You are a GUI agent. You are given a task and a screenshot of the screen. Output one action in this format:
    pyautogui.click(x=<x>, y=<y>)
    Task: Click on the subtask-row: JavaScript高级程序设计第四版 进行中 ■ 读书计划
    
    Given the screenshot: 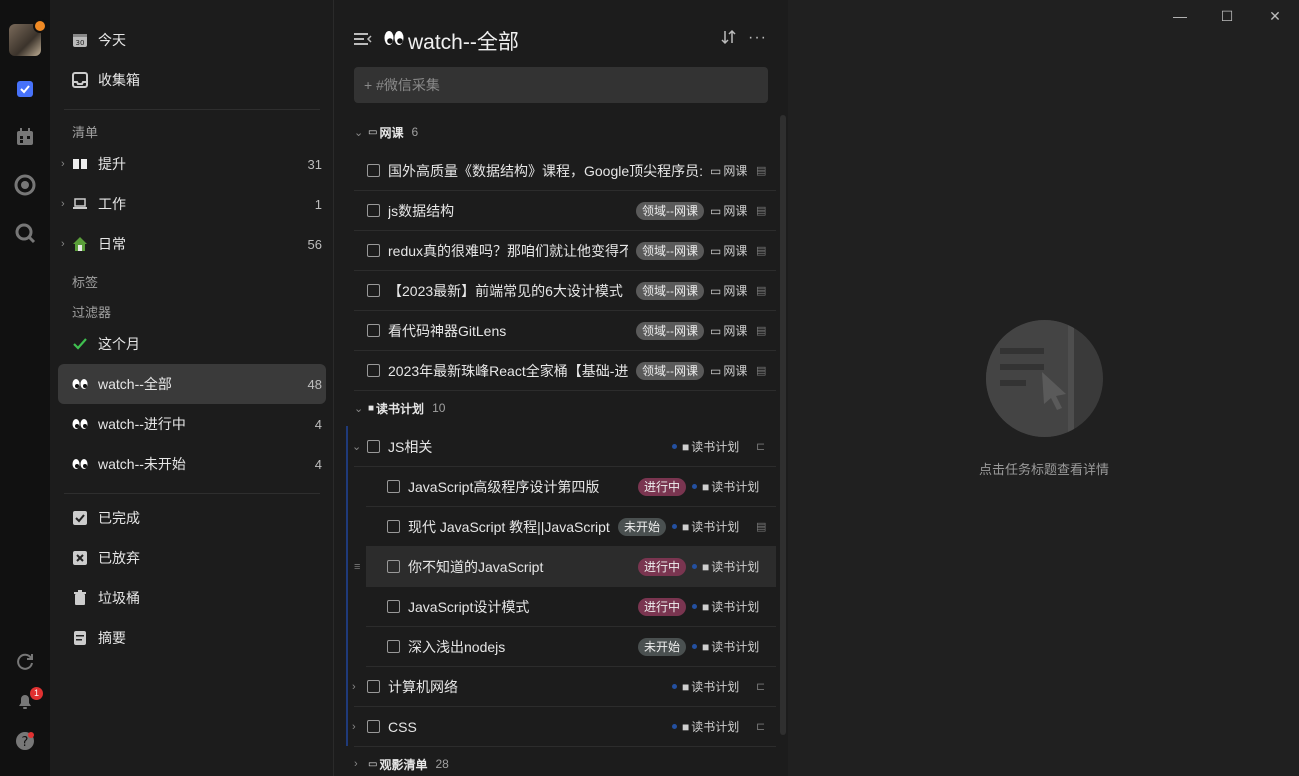 What is the action you would take?
    pyautogui.click(x=571, y=487)
    